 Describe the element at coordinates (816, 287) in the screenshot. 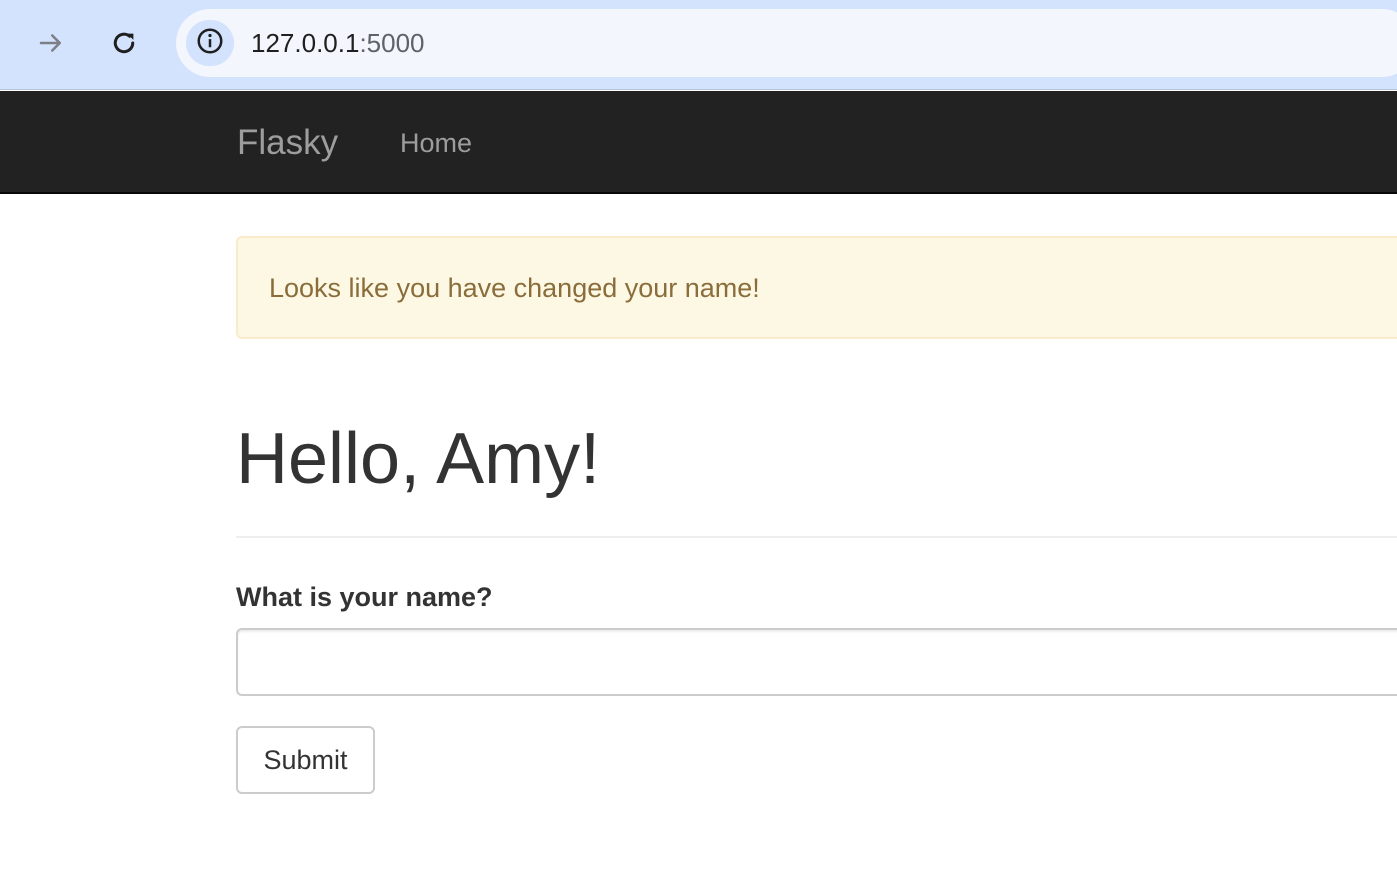

I see `flash-alert: Looks like you have changed your name!` at that location.